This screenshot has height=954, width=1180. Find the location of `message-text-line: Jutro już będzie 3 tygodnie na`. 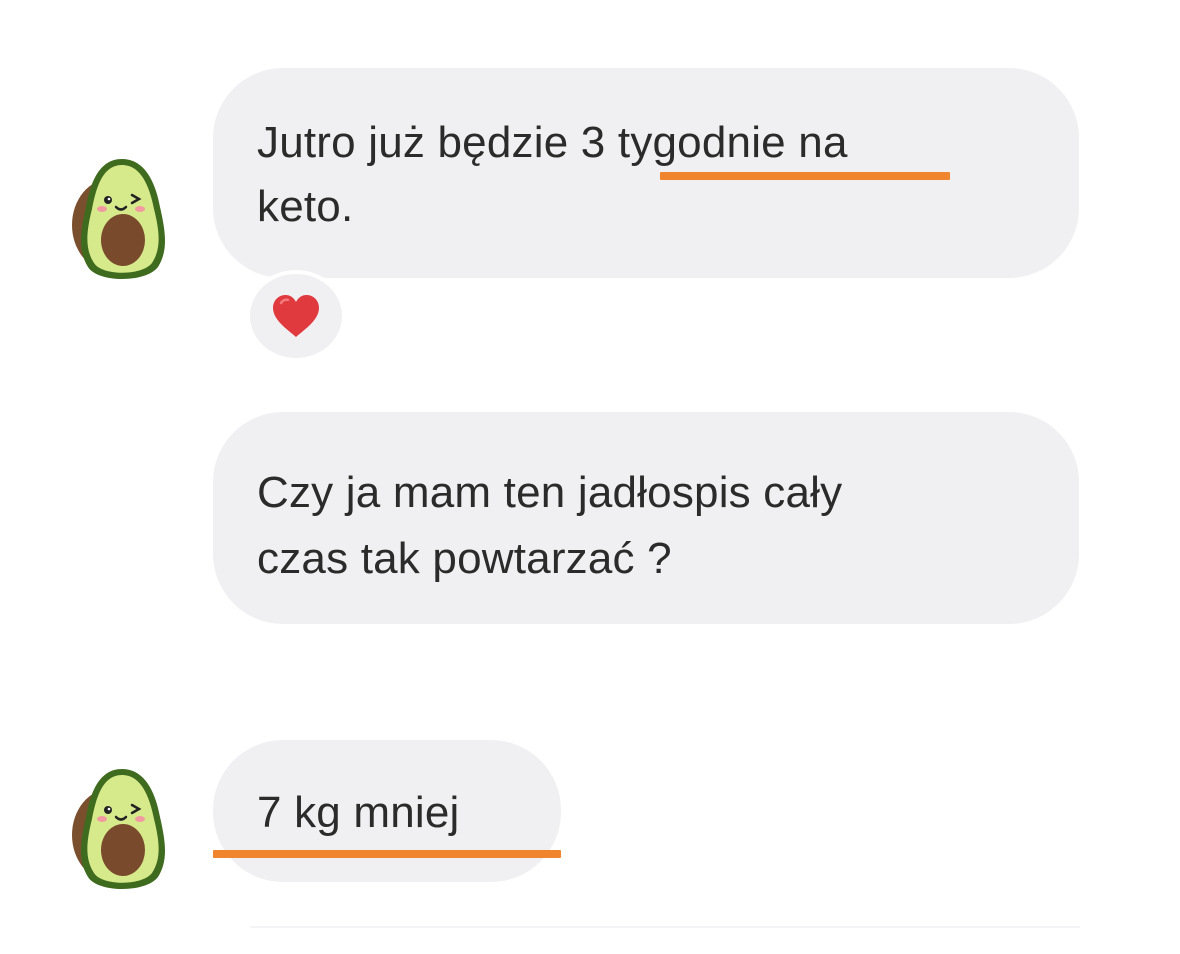

message-text-line: Jutro już będzie 3 tygodnie na is located at coordinates (552, 142).